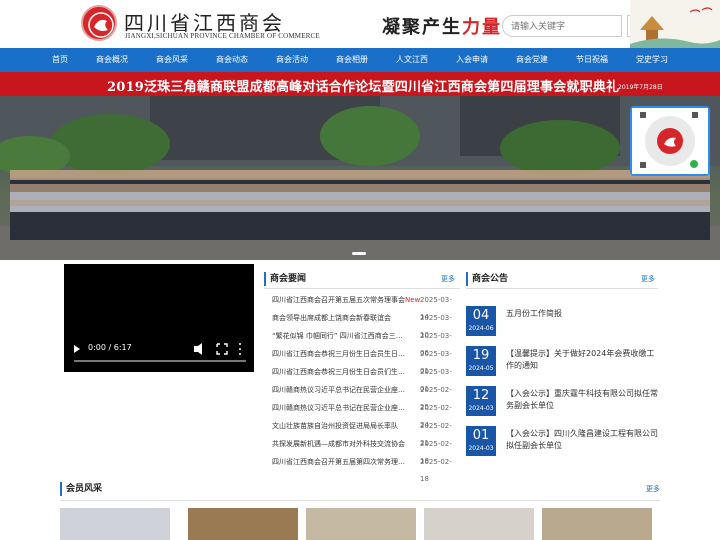 The image size is (720, 540). Describe the element at coordinates (413, 300) in the screenshot. I see `new-badge: New` at that location.